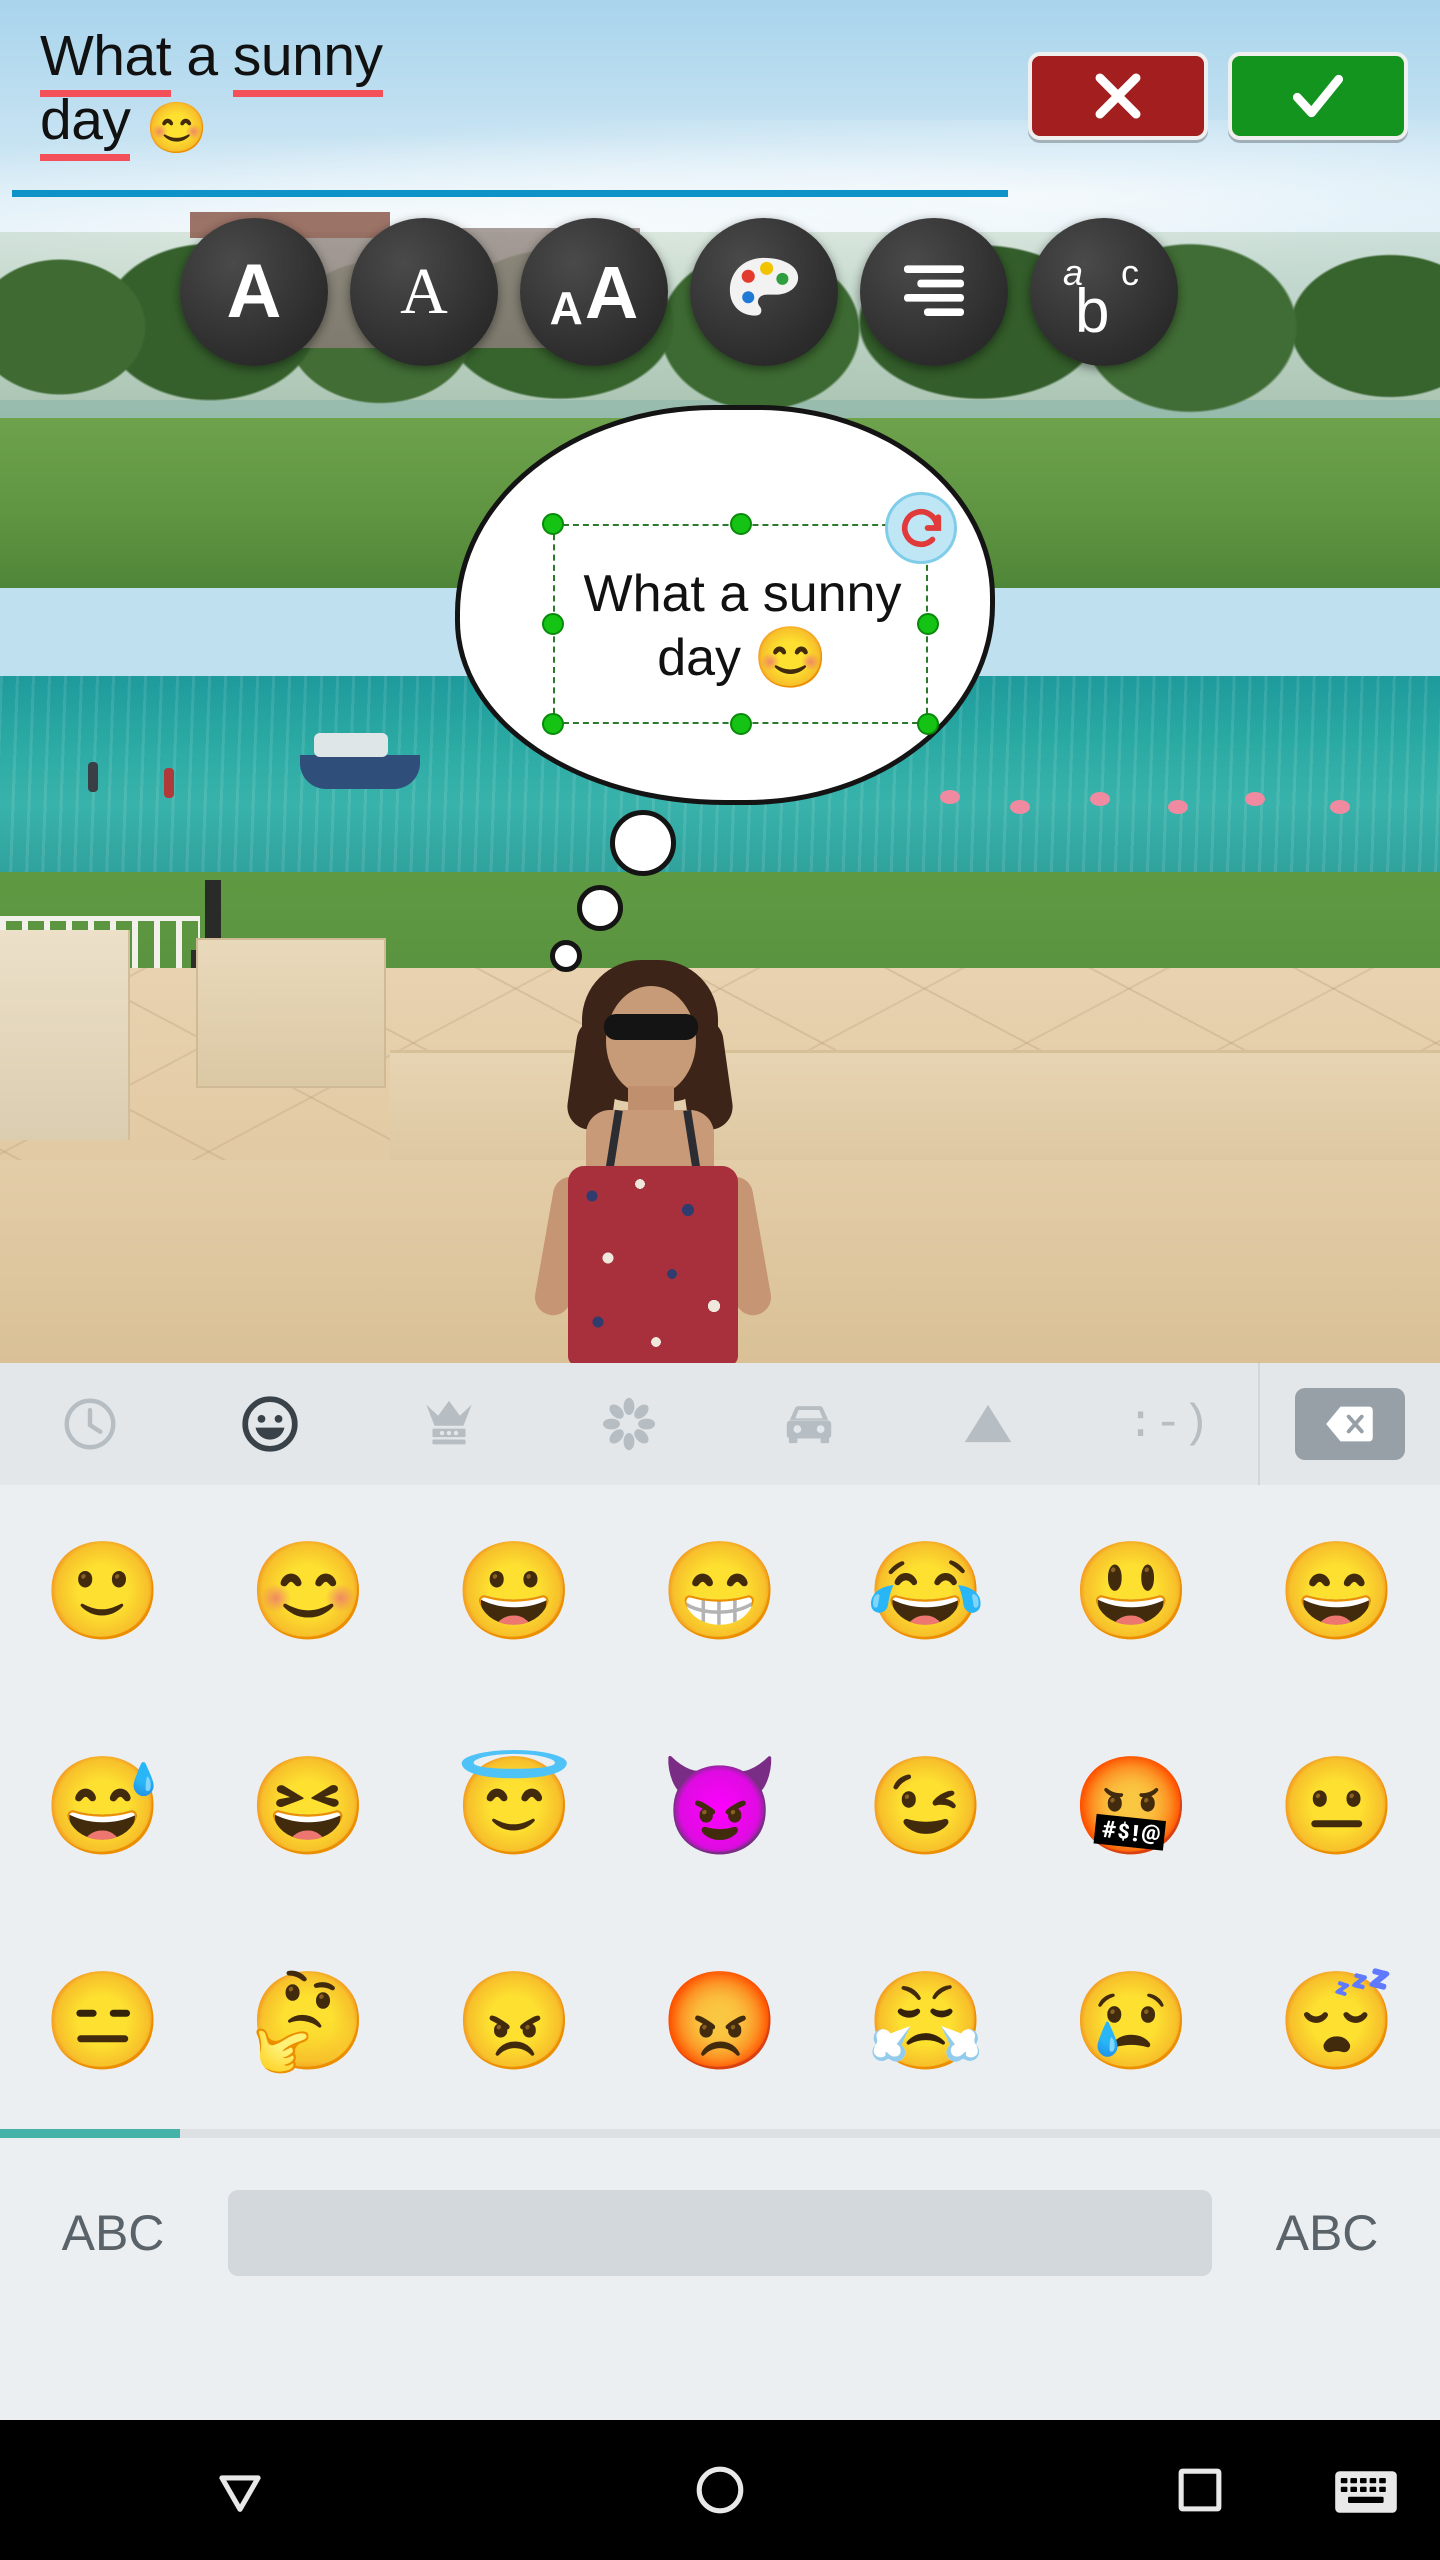 The image size is (1440, 2560). I want to click on emoji-key: 😆, so click(309, 1807).